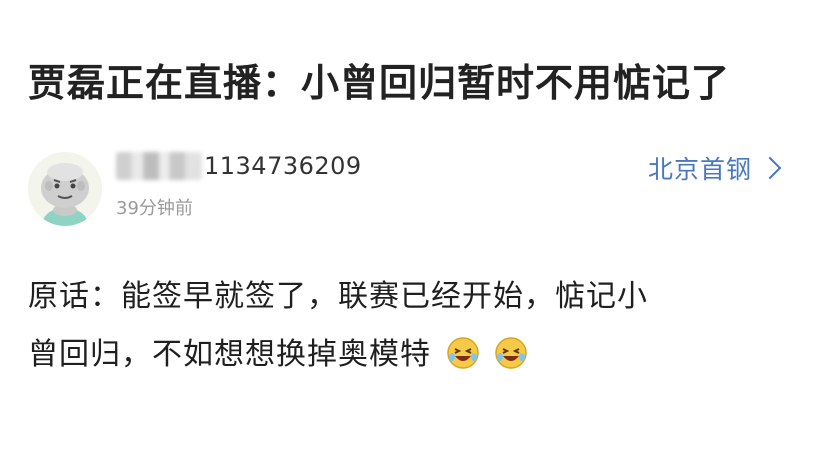 The image size is (837, 466). What do you see at coordinates (379, 83) in the screenshot?
I see `headline: 贾磊正在直播：小曾回归暂时不用惦记了` at bounding box center [379, 83].